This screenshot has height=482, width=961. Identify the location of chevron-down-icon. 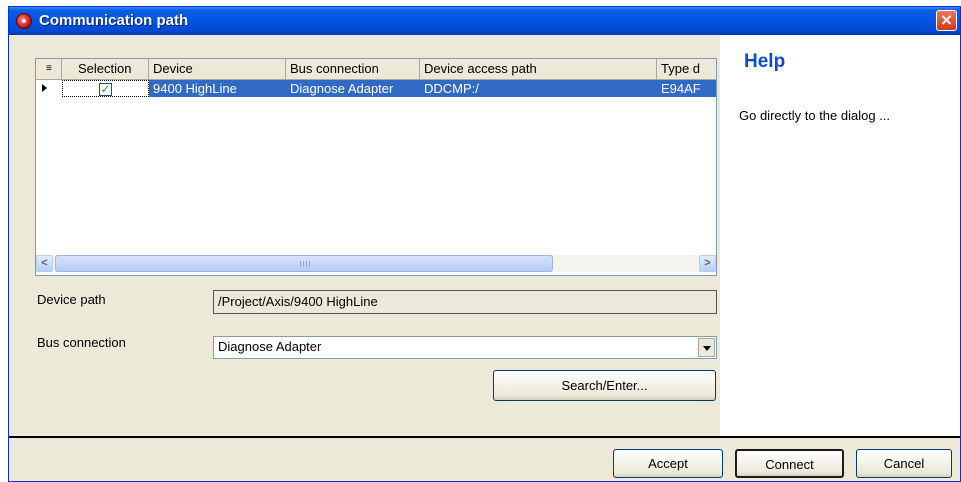
(706, 347).